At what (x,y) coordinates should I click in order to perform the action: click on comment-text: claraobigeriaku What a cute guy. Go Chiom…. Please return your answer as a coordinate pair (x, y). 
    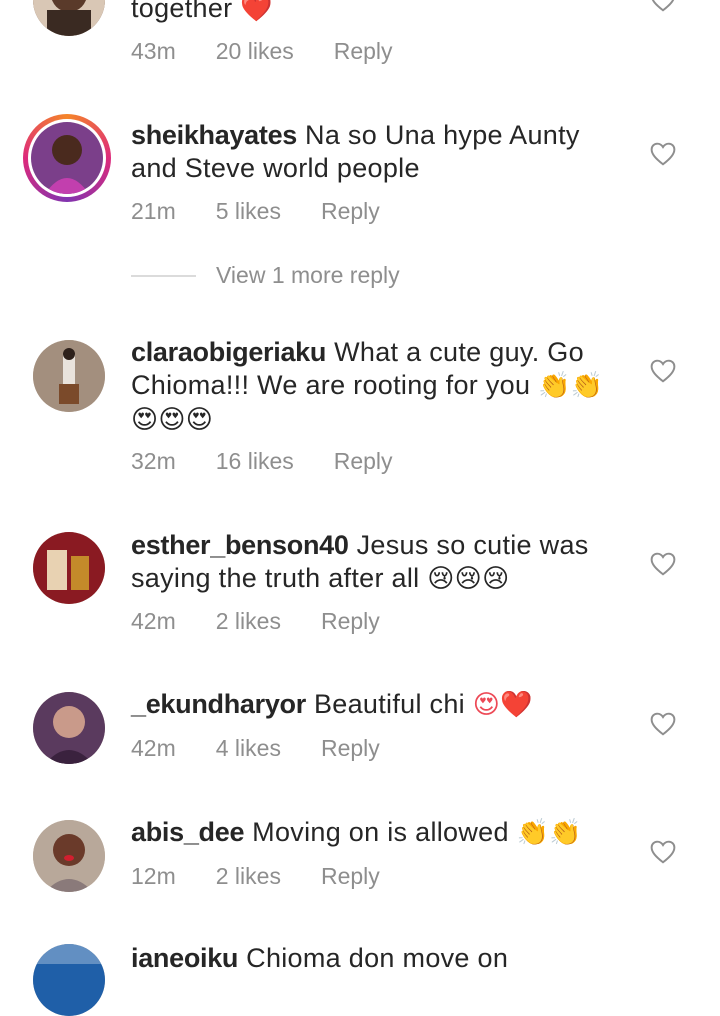
    Looking at the image, I should click on (367, 386).